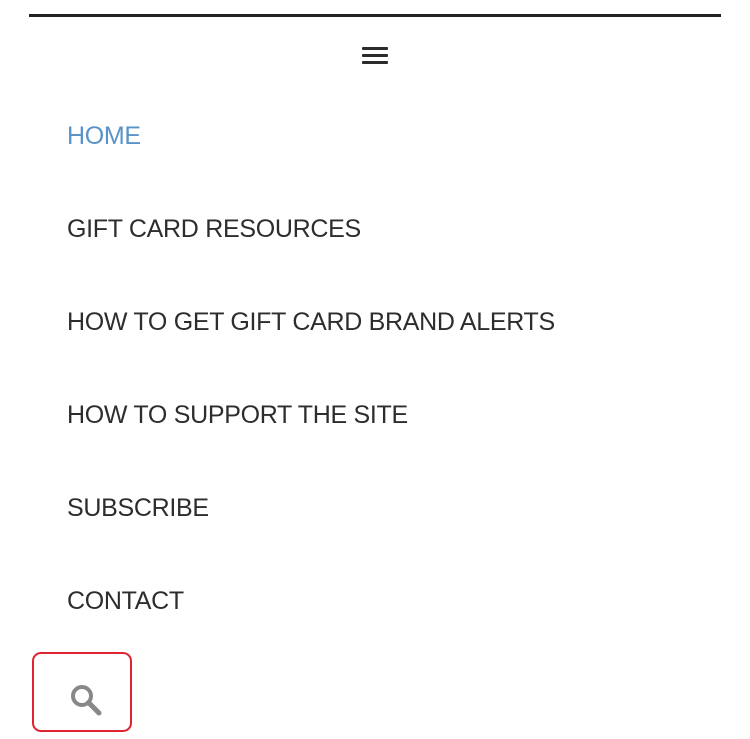 The image size is (750, 739). What do you see at coordinates (311, 443) in the screenshot?
I see `nav-item-support-site: HOW TO SUPPORT THE SITE` at bounding box center [311, 443].